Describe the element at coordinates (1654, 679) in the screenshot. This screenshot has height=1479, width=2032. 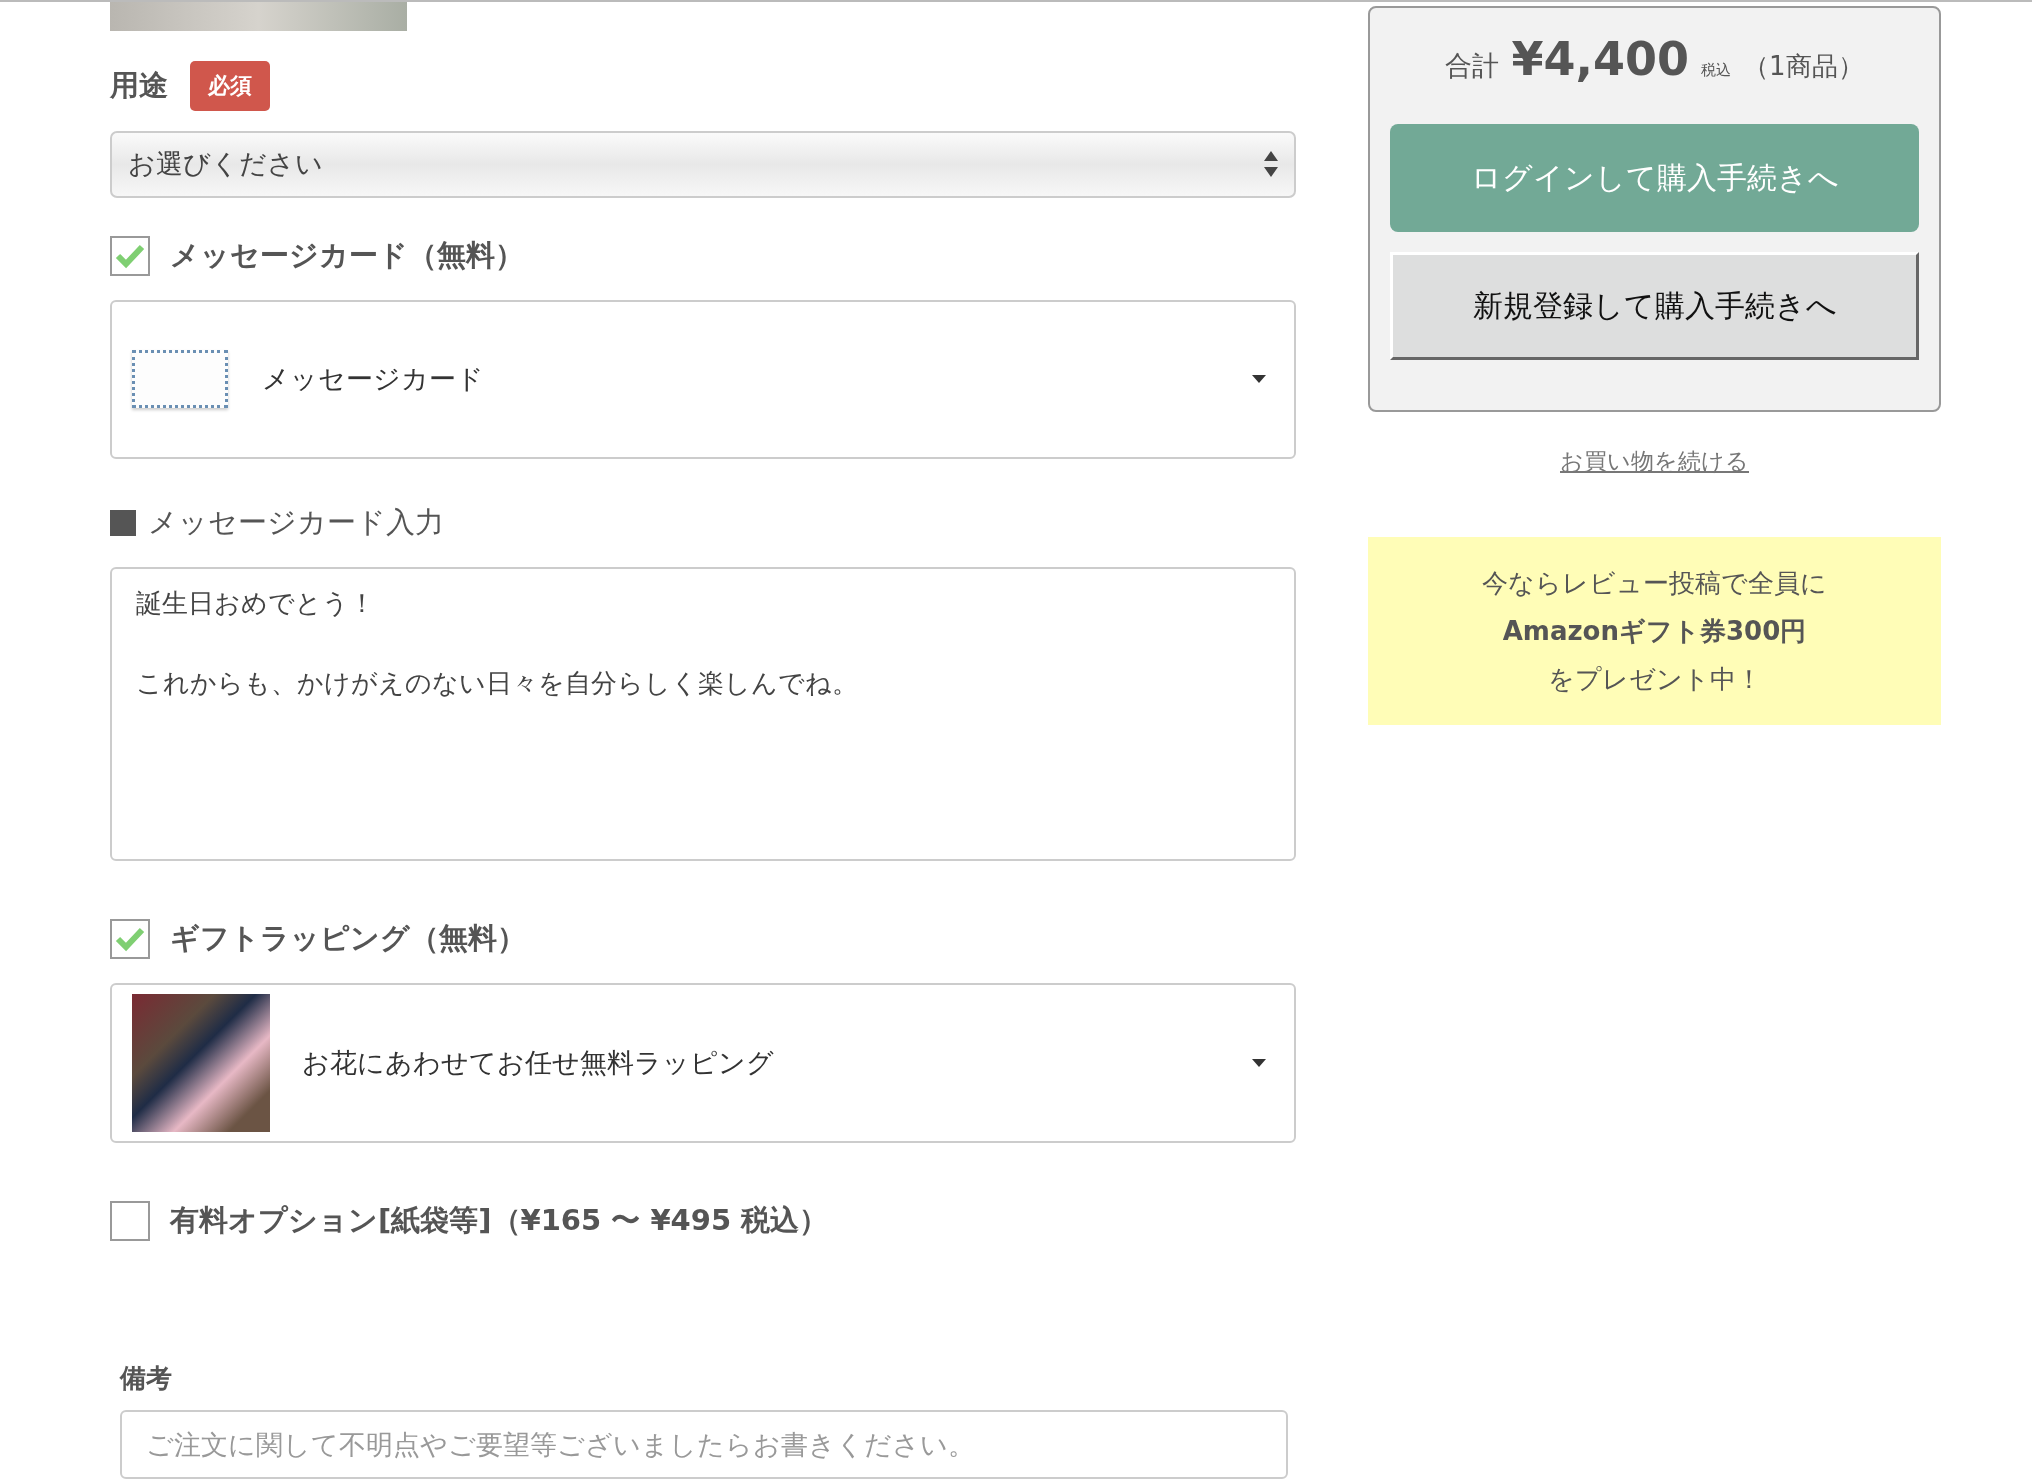
I see `promo-line: をプレゼント中！` at that location.